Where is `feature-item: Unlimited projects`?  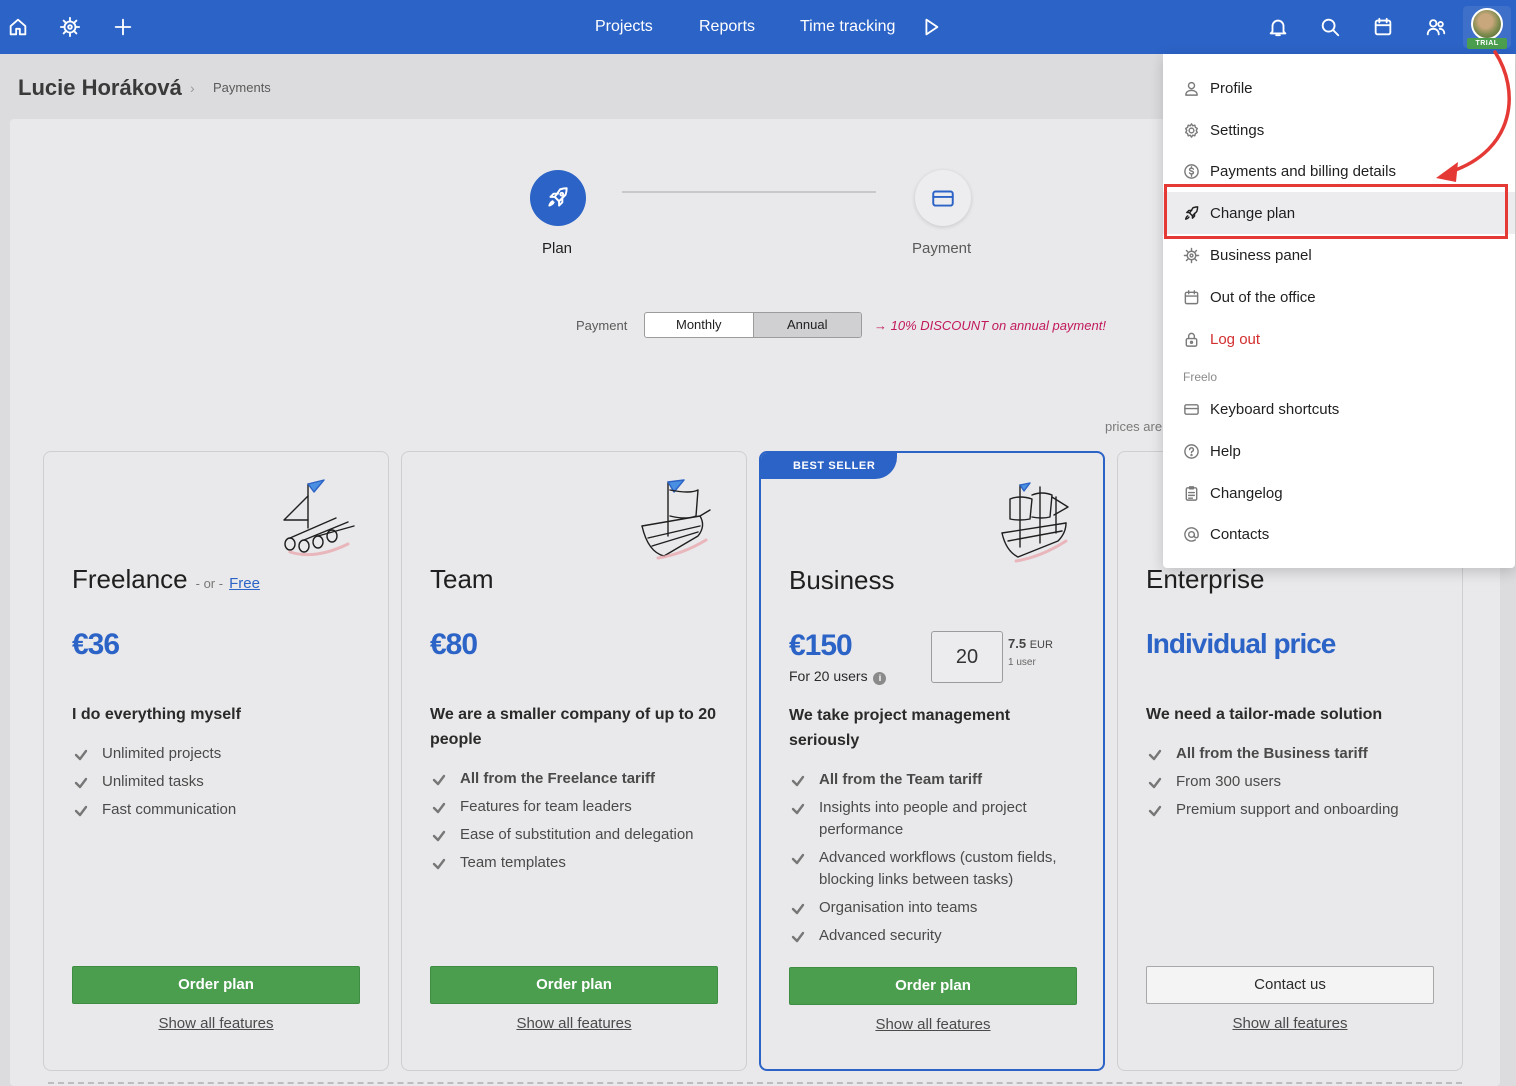
feature-item: Unlimited projects is located at coordinates (220, 754).